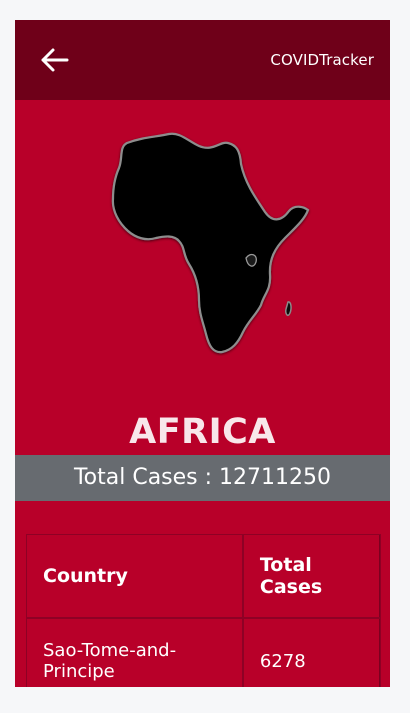 This screenshot has width=410, height=713. I want to click on table-header-row: Country Total Cases, so click(203, 576).